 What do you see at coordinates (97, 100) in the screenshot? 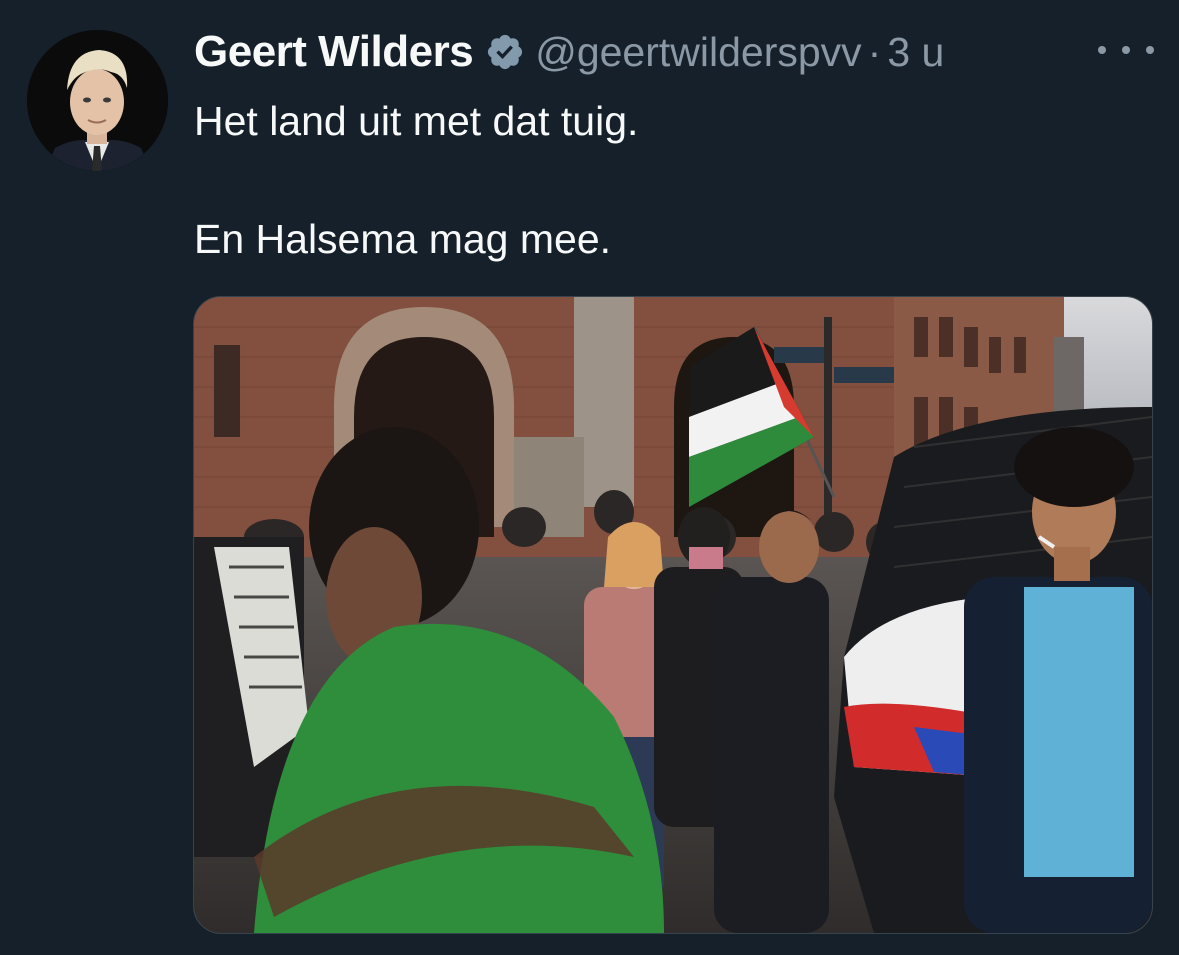
I see `avatar` at bounding box center [97, 100].